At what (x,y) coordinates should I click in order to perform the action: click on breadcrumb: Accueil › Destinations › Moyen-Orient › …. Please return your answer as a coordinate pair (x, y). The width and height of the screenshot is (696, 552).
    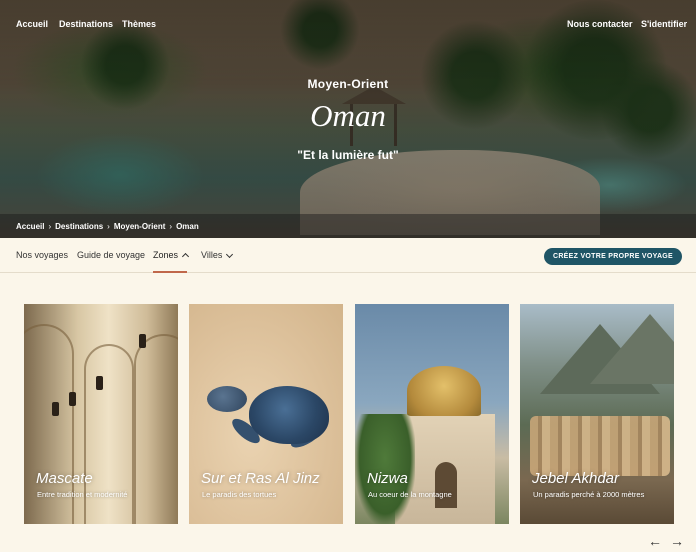
    Looking at the image, I should click on (348, 226).